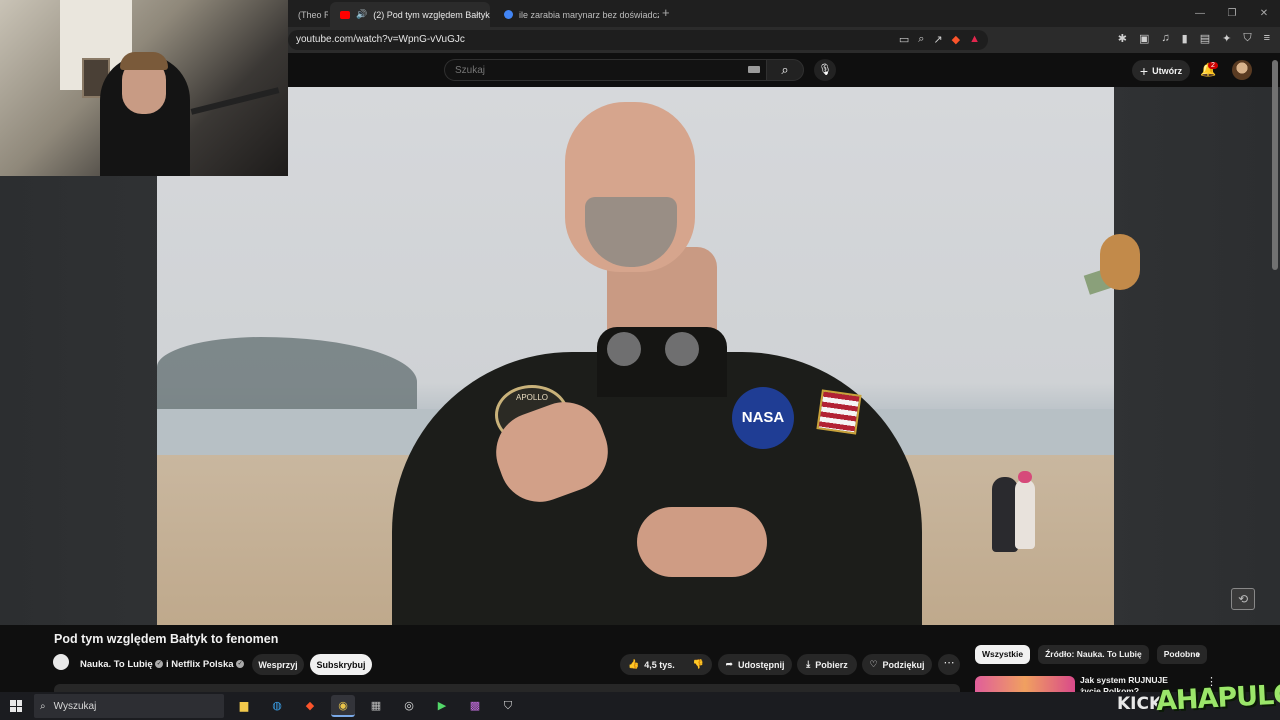 The width and height of the screenshot is (1280, 720). Describe the element at coordinates (167, 664) in the screenshot. I see `collab-prefix: i` at that location.